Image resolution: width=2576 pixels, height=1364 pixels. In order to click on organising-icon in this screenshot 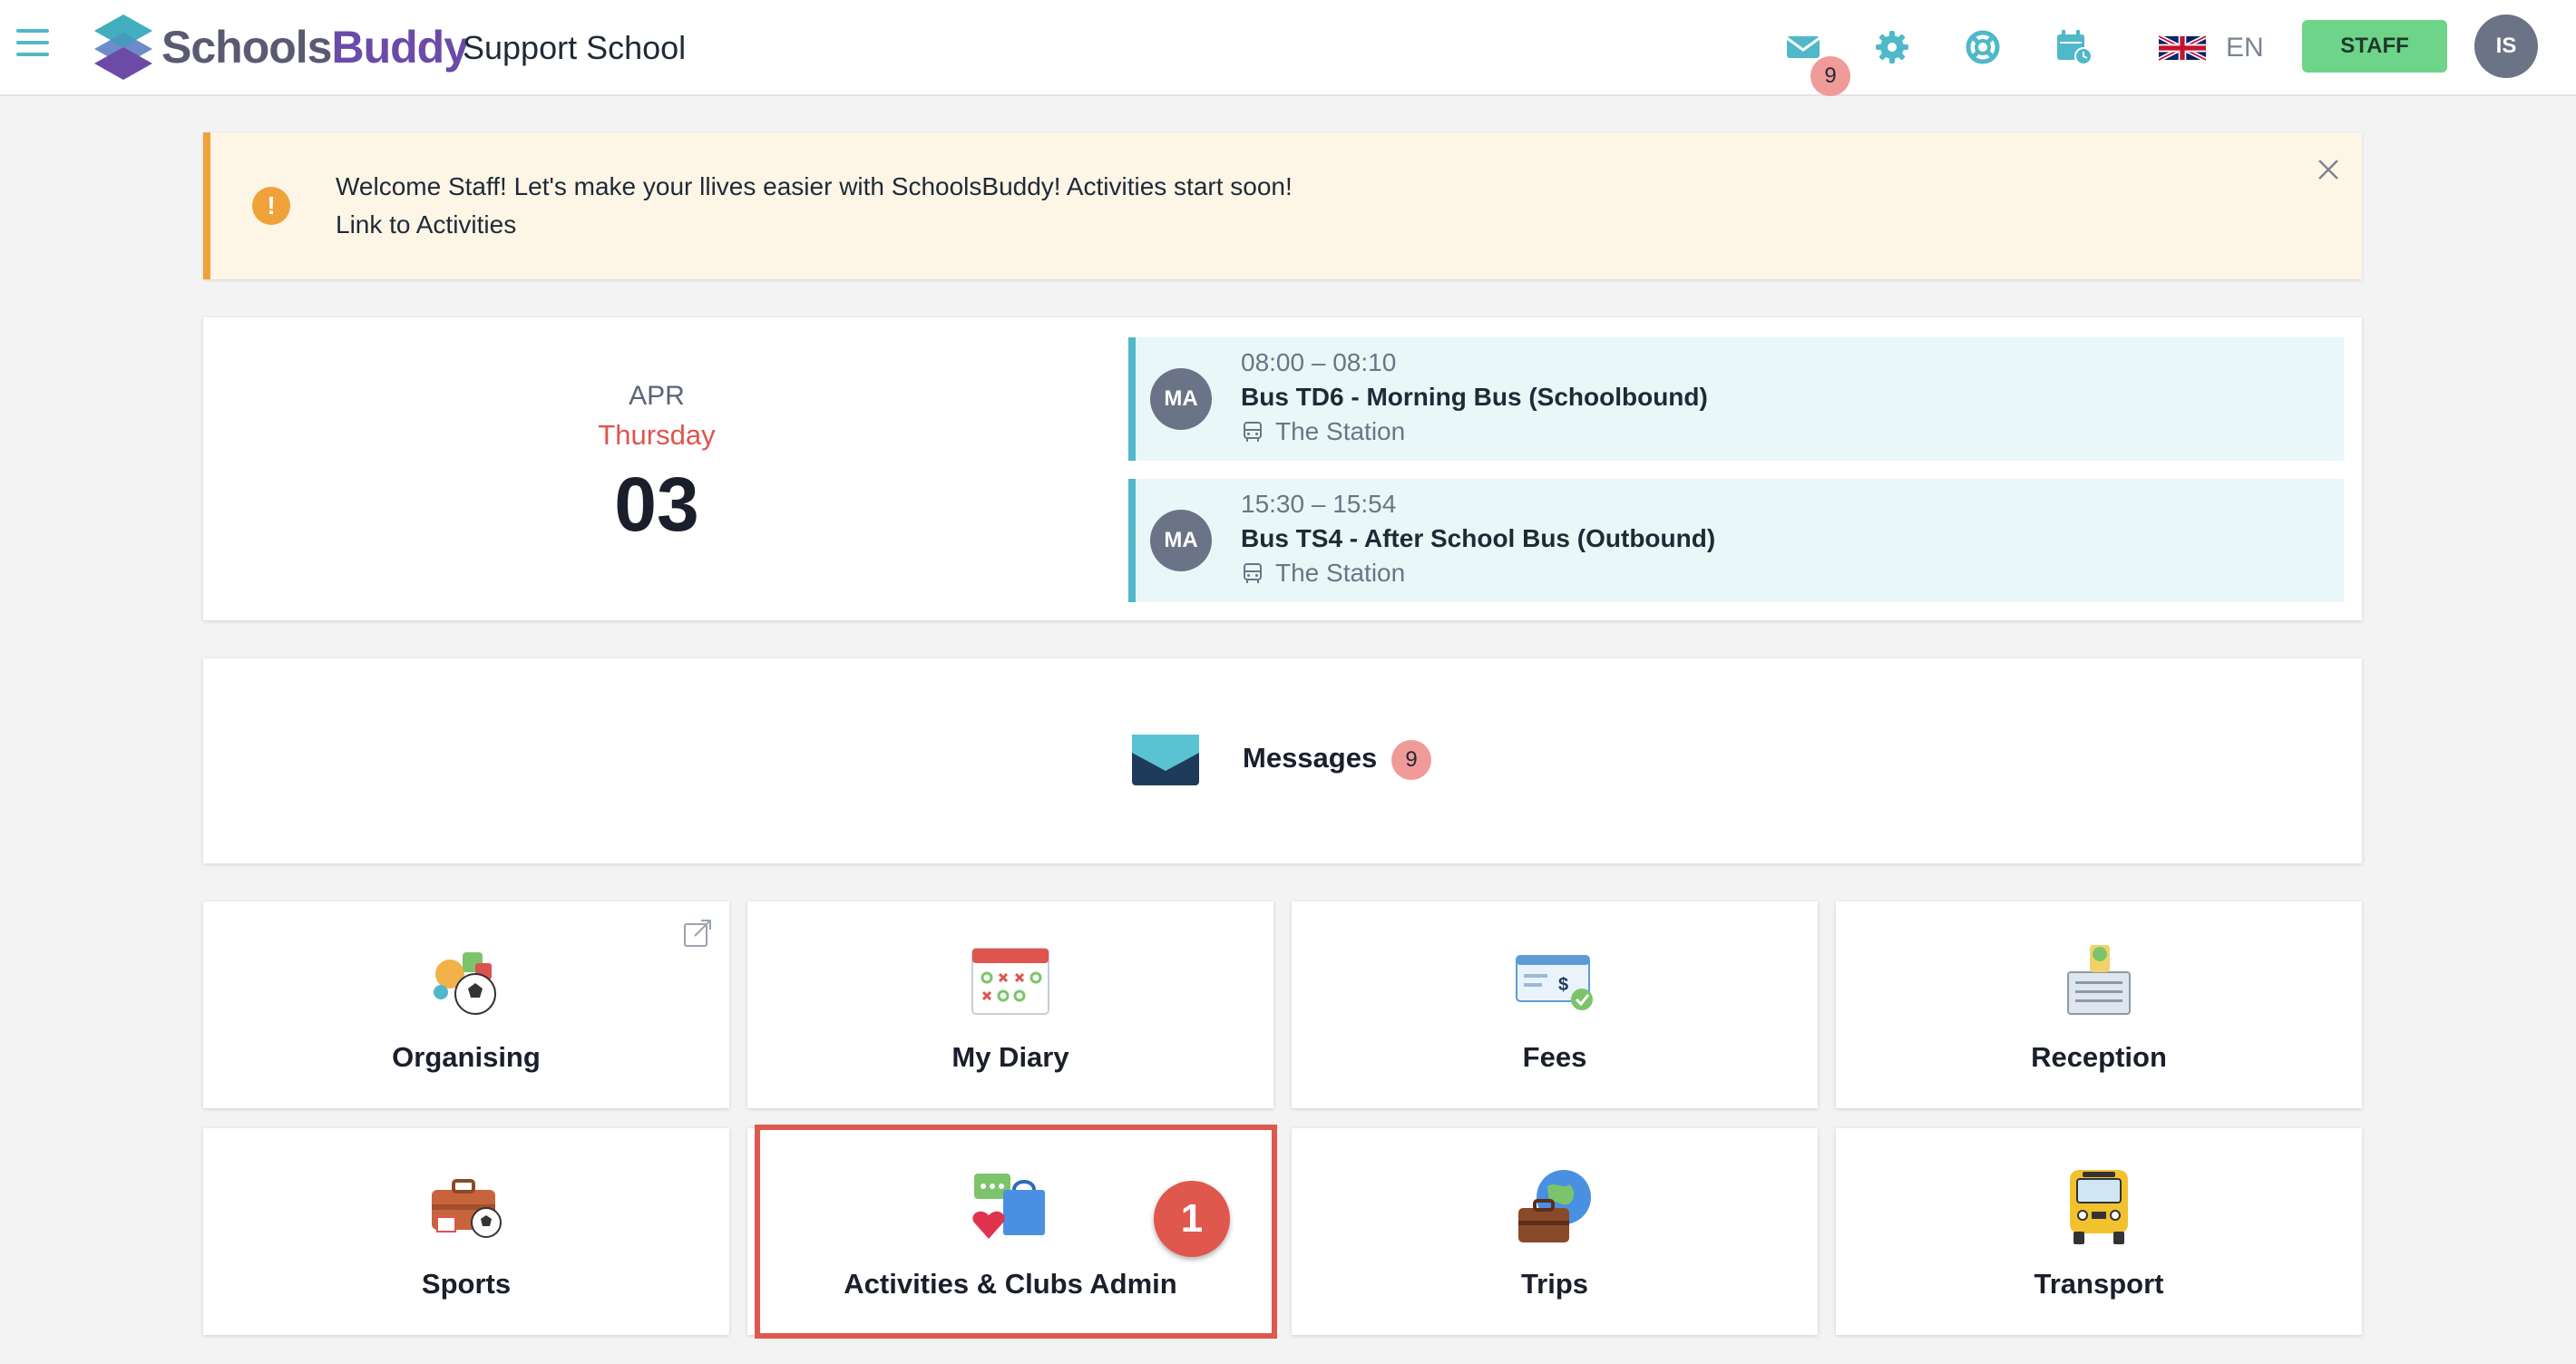, I will do `click(465, 983)`.